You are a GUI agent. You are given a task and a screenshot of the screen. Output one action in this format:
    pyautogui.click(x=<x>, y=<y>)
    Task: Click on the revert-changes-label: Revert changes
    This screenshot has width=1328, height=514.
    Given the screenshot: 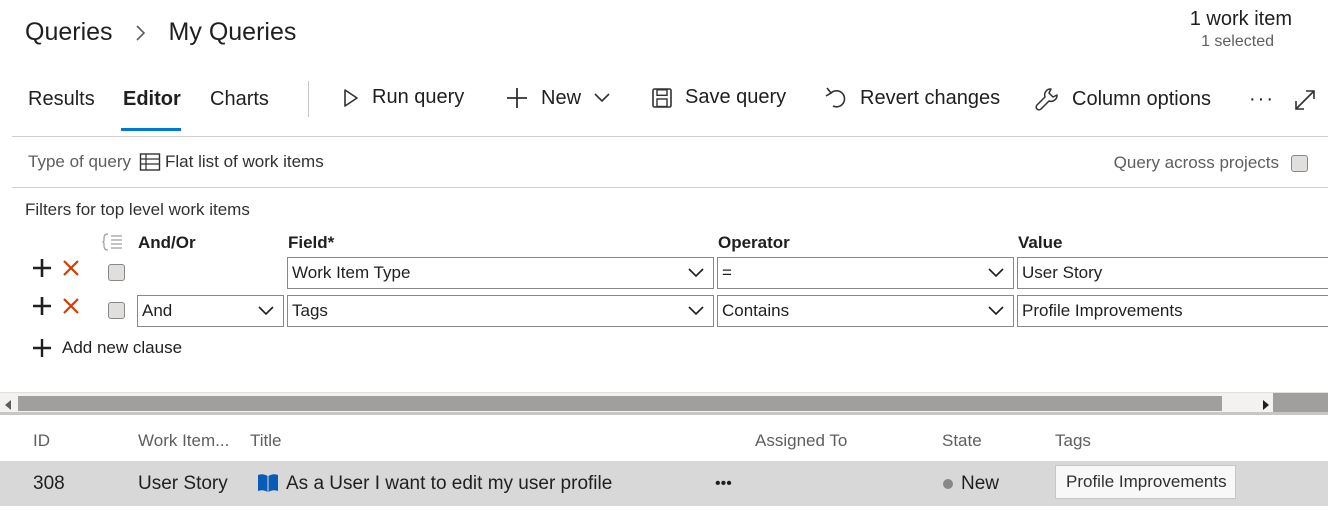 What is the action you would take?
    pyautogui.click(x=930, y=97)
    